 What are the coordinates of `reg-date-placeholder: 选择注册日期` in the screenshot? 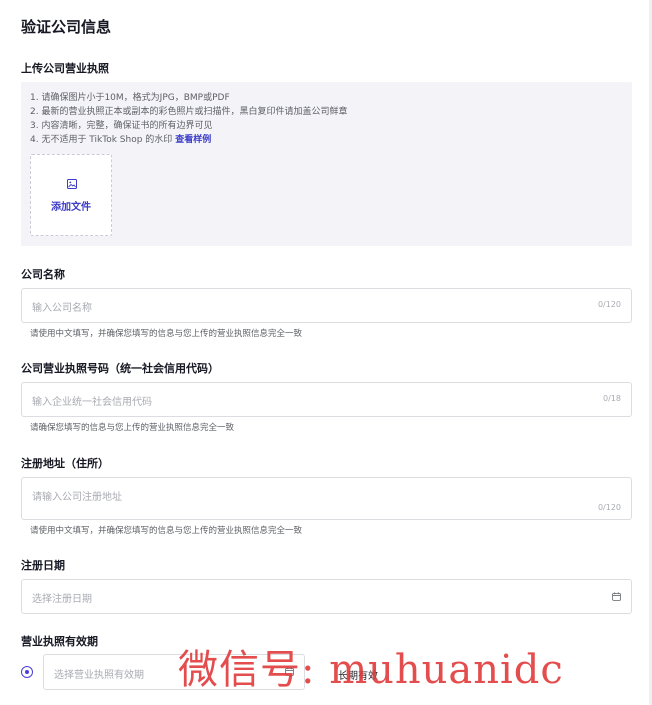 It's located at (62, 599).